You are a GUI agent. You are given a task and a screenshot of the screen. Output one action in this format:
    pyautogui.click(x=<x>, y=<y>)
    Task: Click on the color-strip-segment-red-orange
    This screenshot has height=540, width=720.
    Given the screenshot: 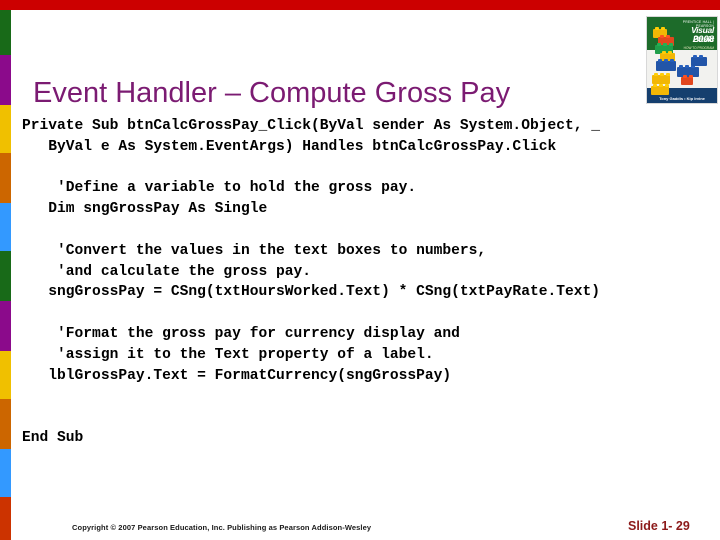 What is the action you would take?
    pyautogui.click(x=5, y=518)
    